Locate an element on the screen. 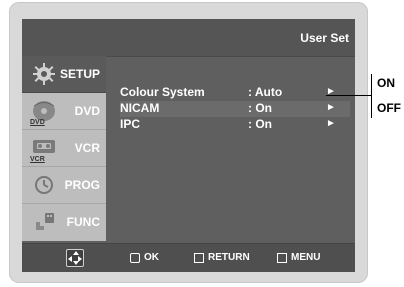  footer-bar: OK RETURN MENU is located at coordinates (188, 257).